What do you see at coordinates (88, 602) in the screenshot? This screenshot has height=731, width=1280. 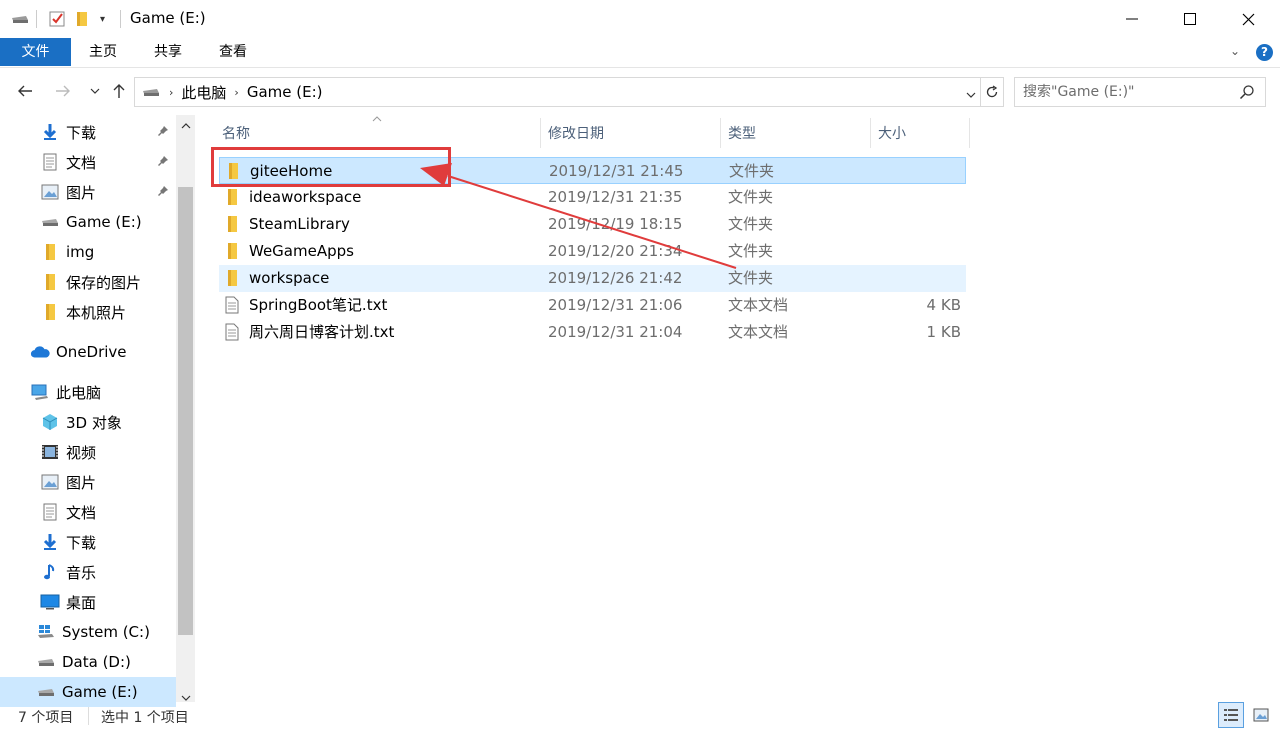 I see `sidebar-item: 桌面` at bounding box center [88, 602].